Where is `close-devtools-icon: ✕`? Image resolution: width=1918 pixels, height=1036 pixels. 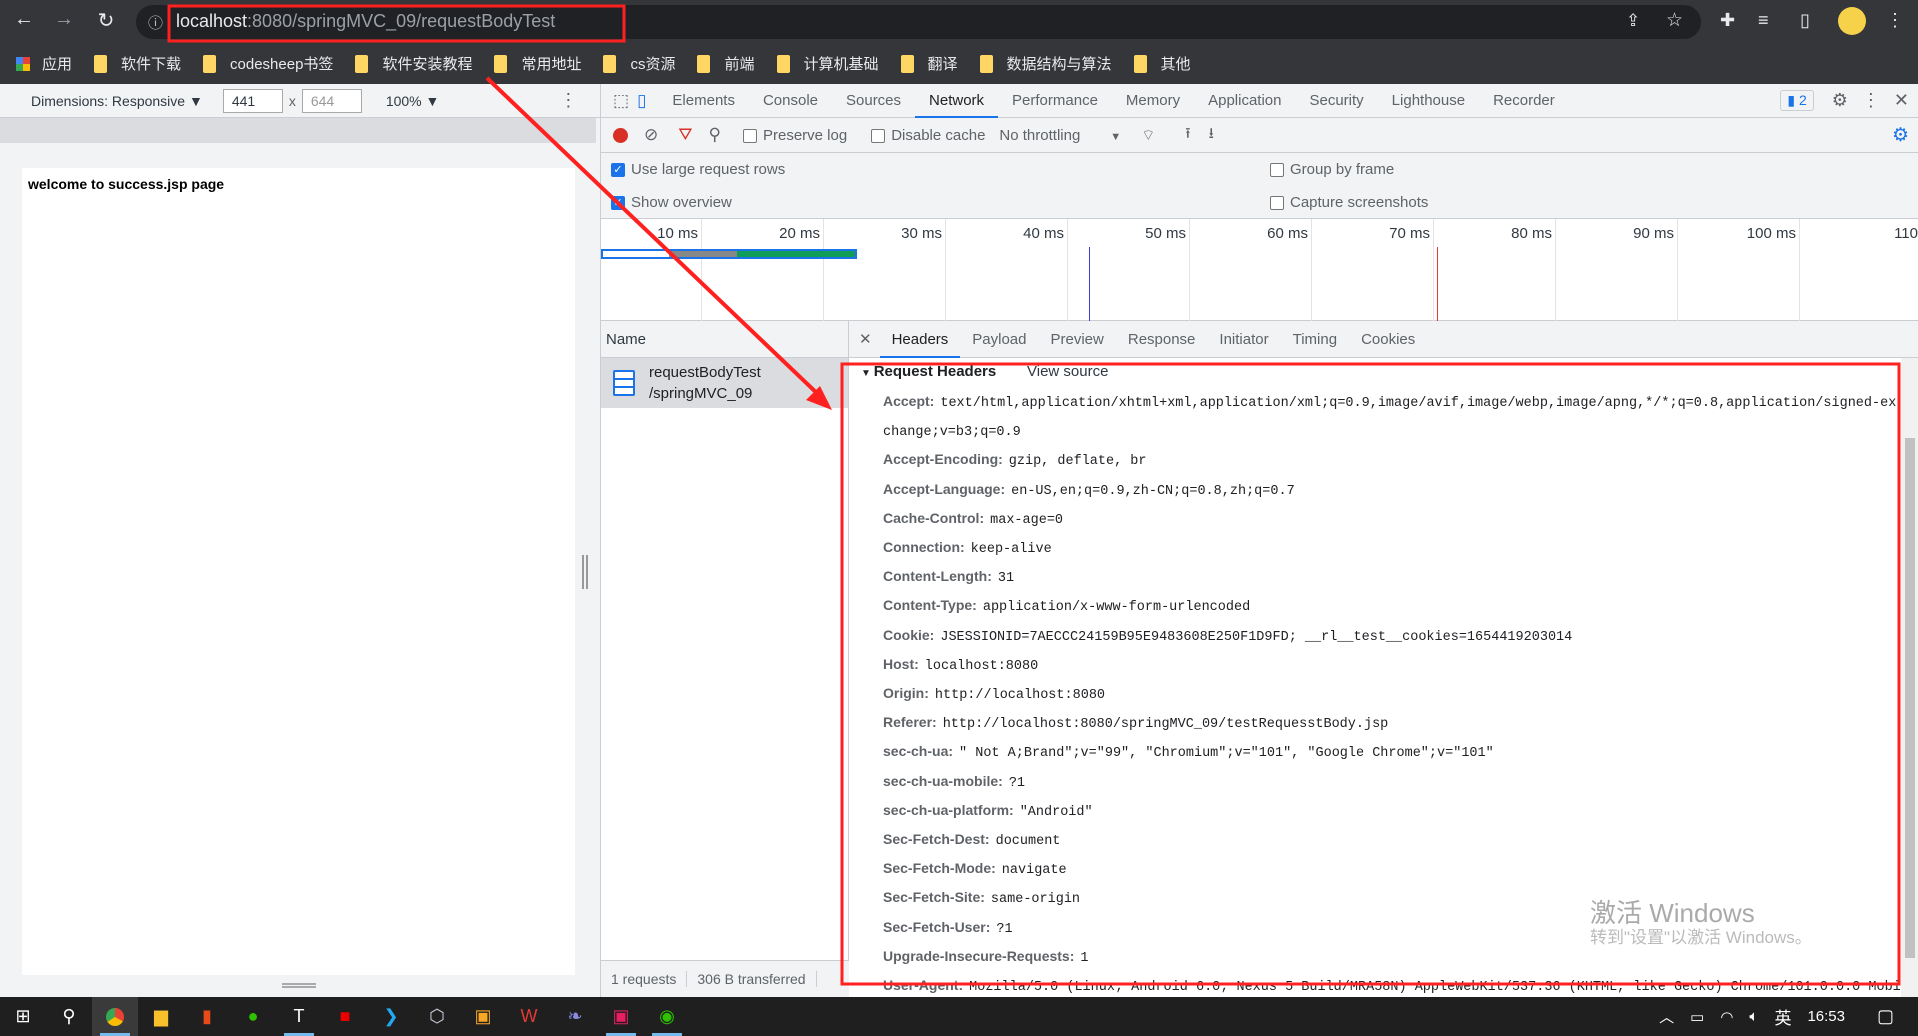
close-devtools-icon: ✕ is located at coordinates (1901, 100).